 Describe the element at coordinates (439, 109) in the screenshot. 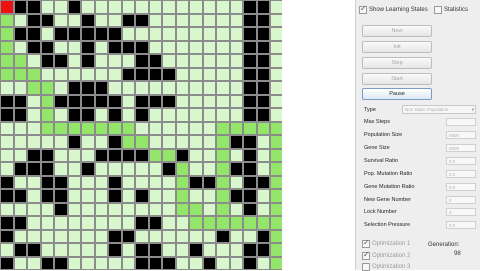

I see `type-select: Non Static Population ▾` at that location.